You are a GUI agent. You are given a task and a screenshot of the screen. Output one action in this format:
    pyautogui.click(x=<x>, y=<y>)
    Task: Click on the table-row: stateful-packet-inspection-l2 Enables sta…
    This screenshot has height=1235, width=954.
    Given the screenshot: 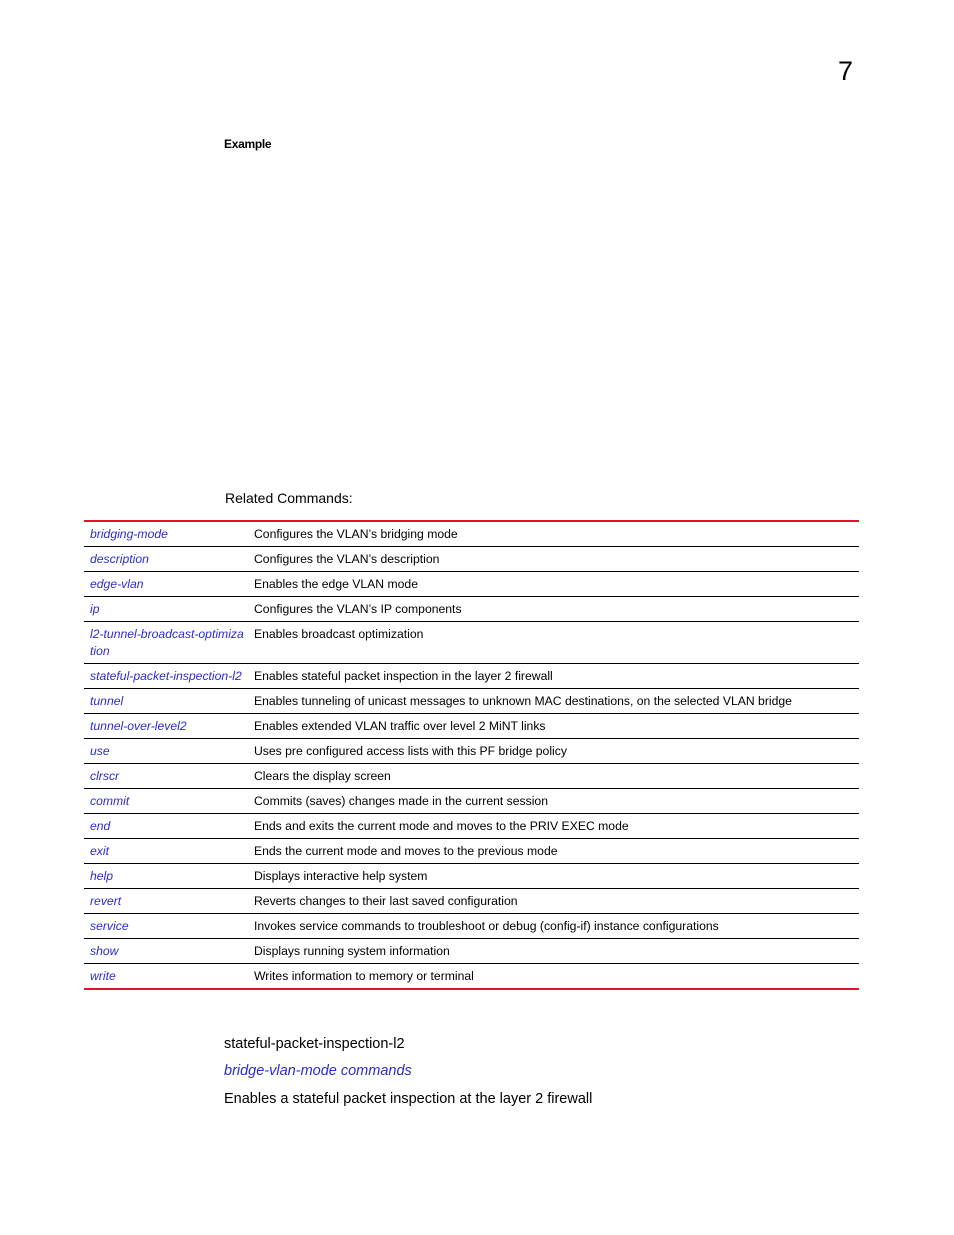 What is the action you would take?
    pyautogui.click(x=471, y=676)
    